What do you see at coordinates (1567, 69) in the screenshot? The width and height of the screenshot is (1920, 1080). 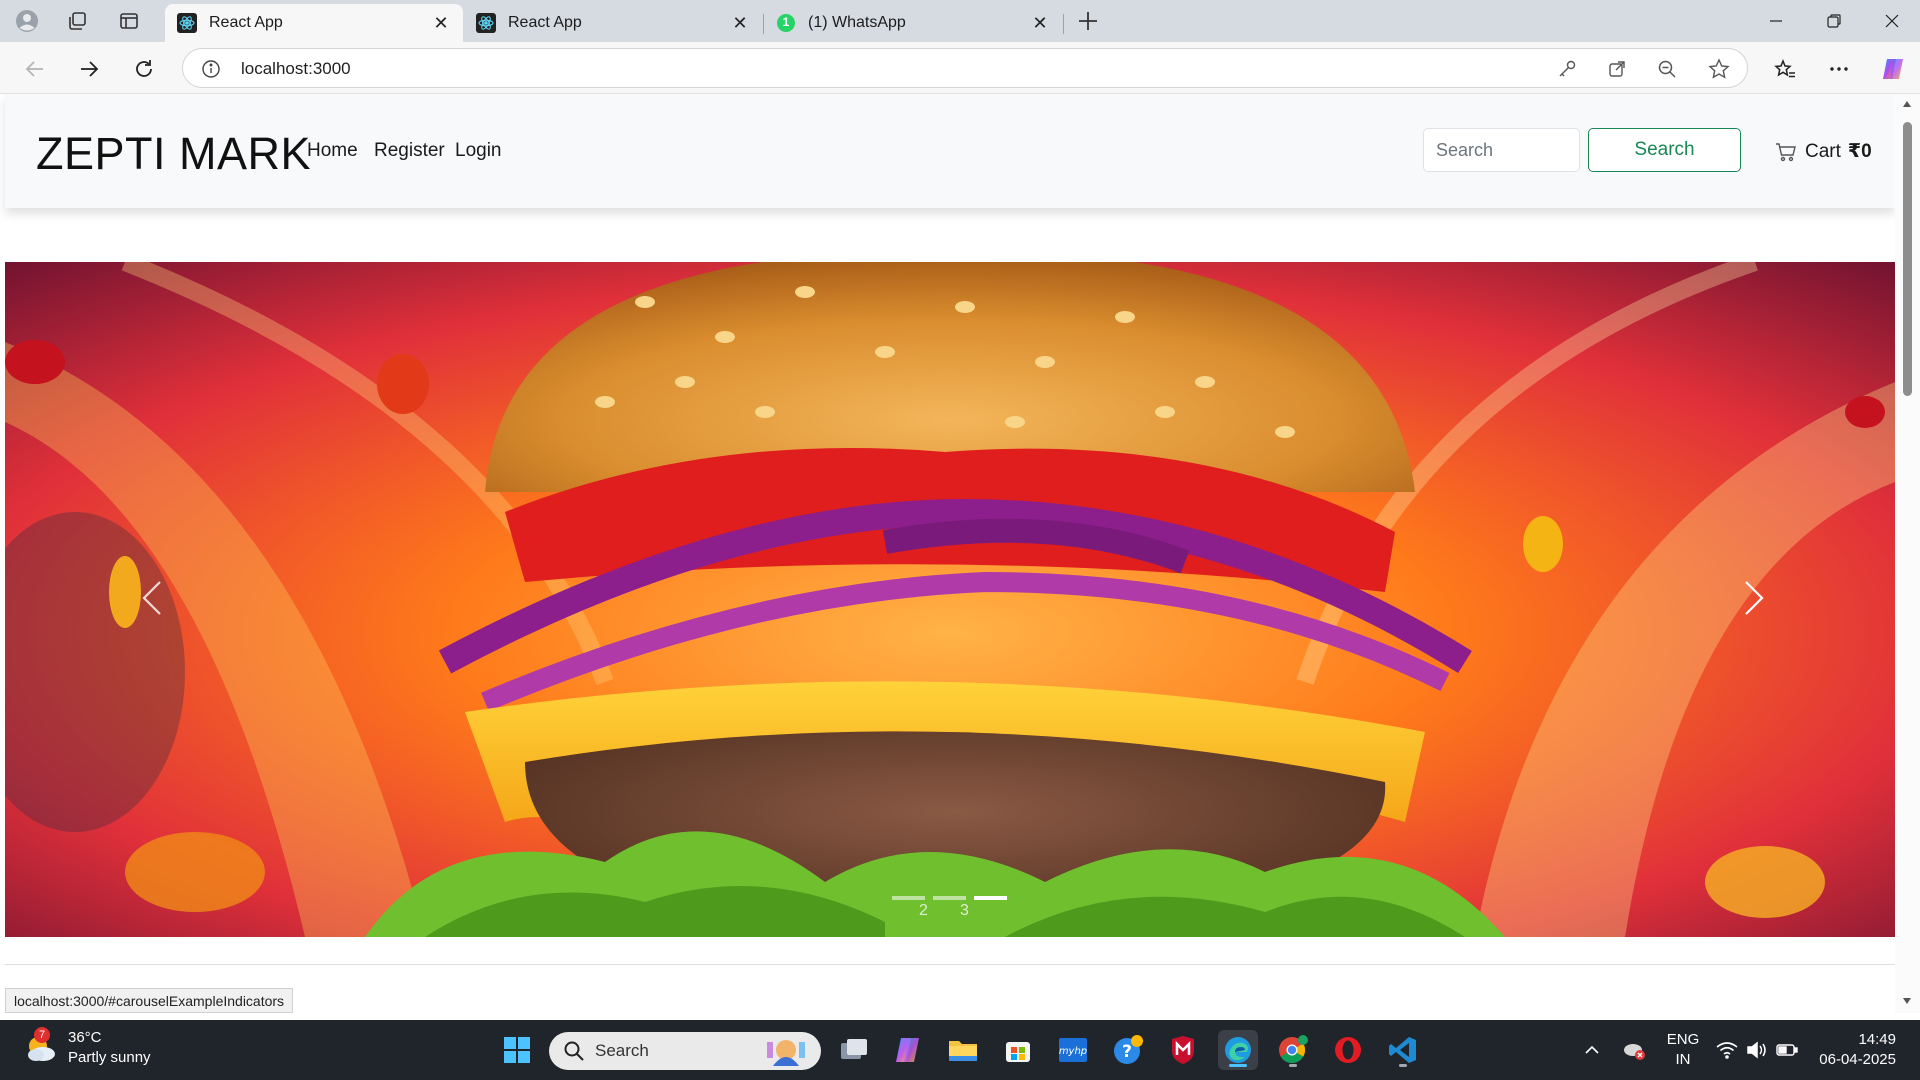 I see `password-key-icon` at bounding box center [1567, 69].